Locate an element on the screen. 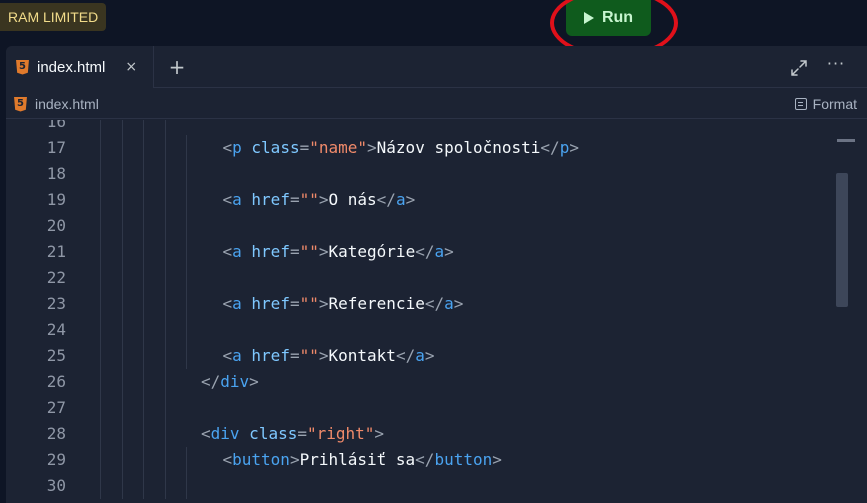 The width and height of the screenshot is (867, 503). scrollbar-thumb is located at coordinates (842, 240).